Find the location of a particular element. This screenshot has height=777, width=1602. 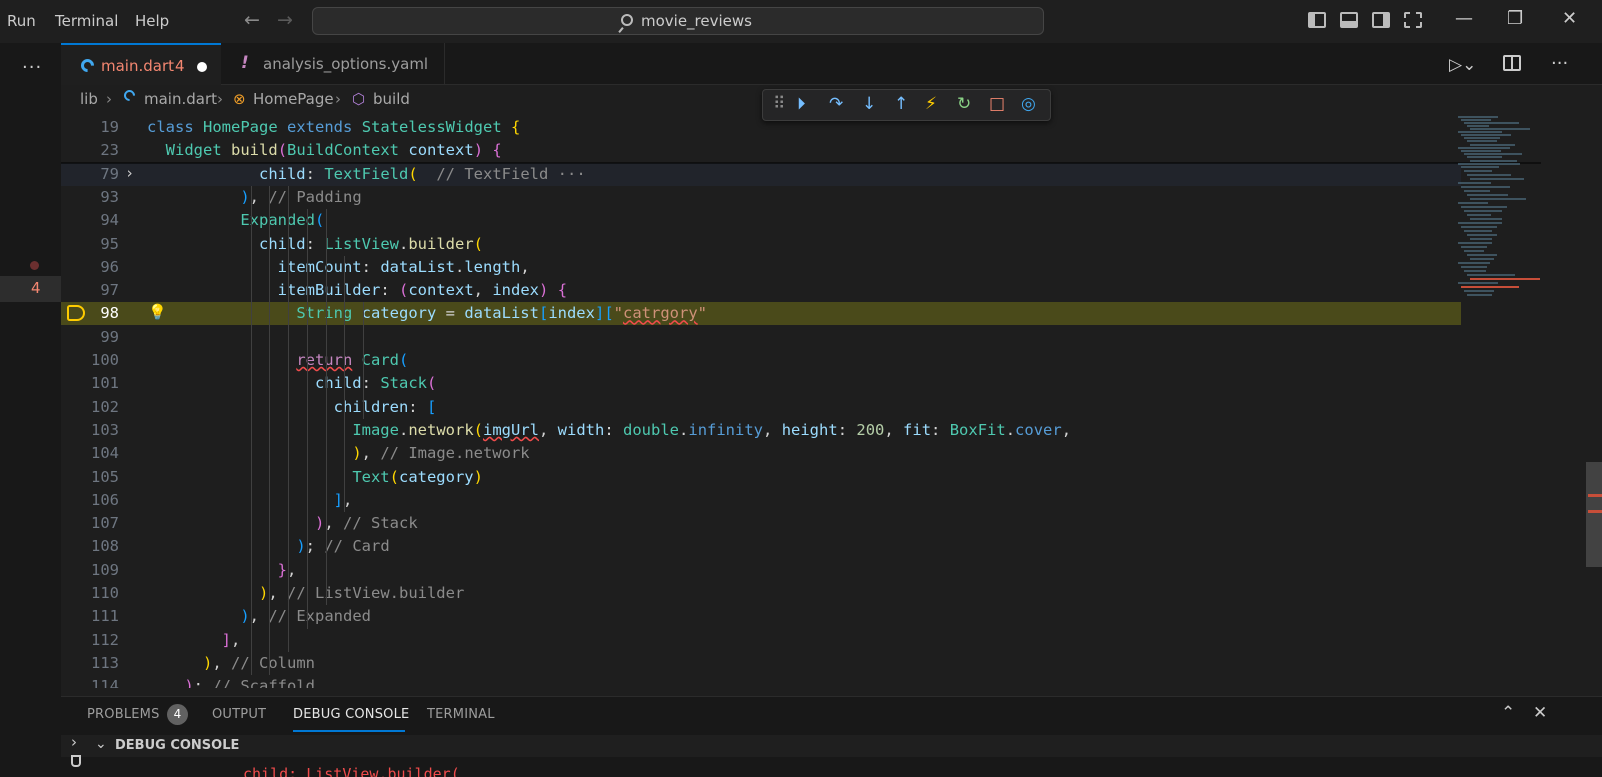

tab-analysis-options-yaml: ! analysis_options.yaml is located at coordinates (333, 64).